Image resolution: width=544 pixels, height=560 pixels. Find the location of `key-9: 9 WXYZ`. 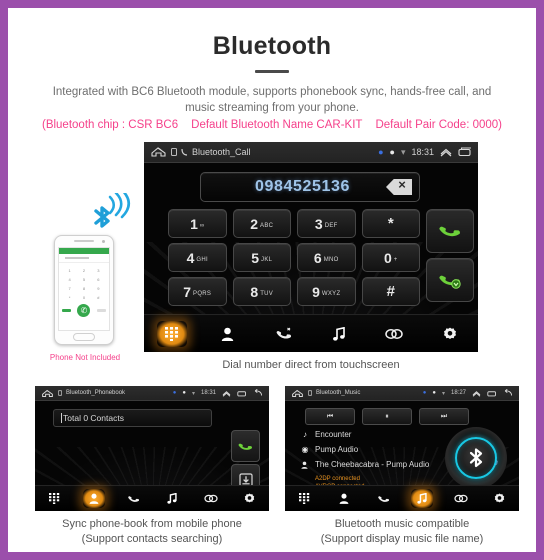

key-9: 9 WXYZ is located at coordinates (326, 291).